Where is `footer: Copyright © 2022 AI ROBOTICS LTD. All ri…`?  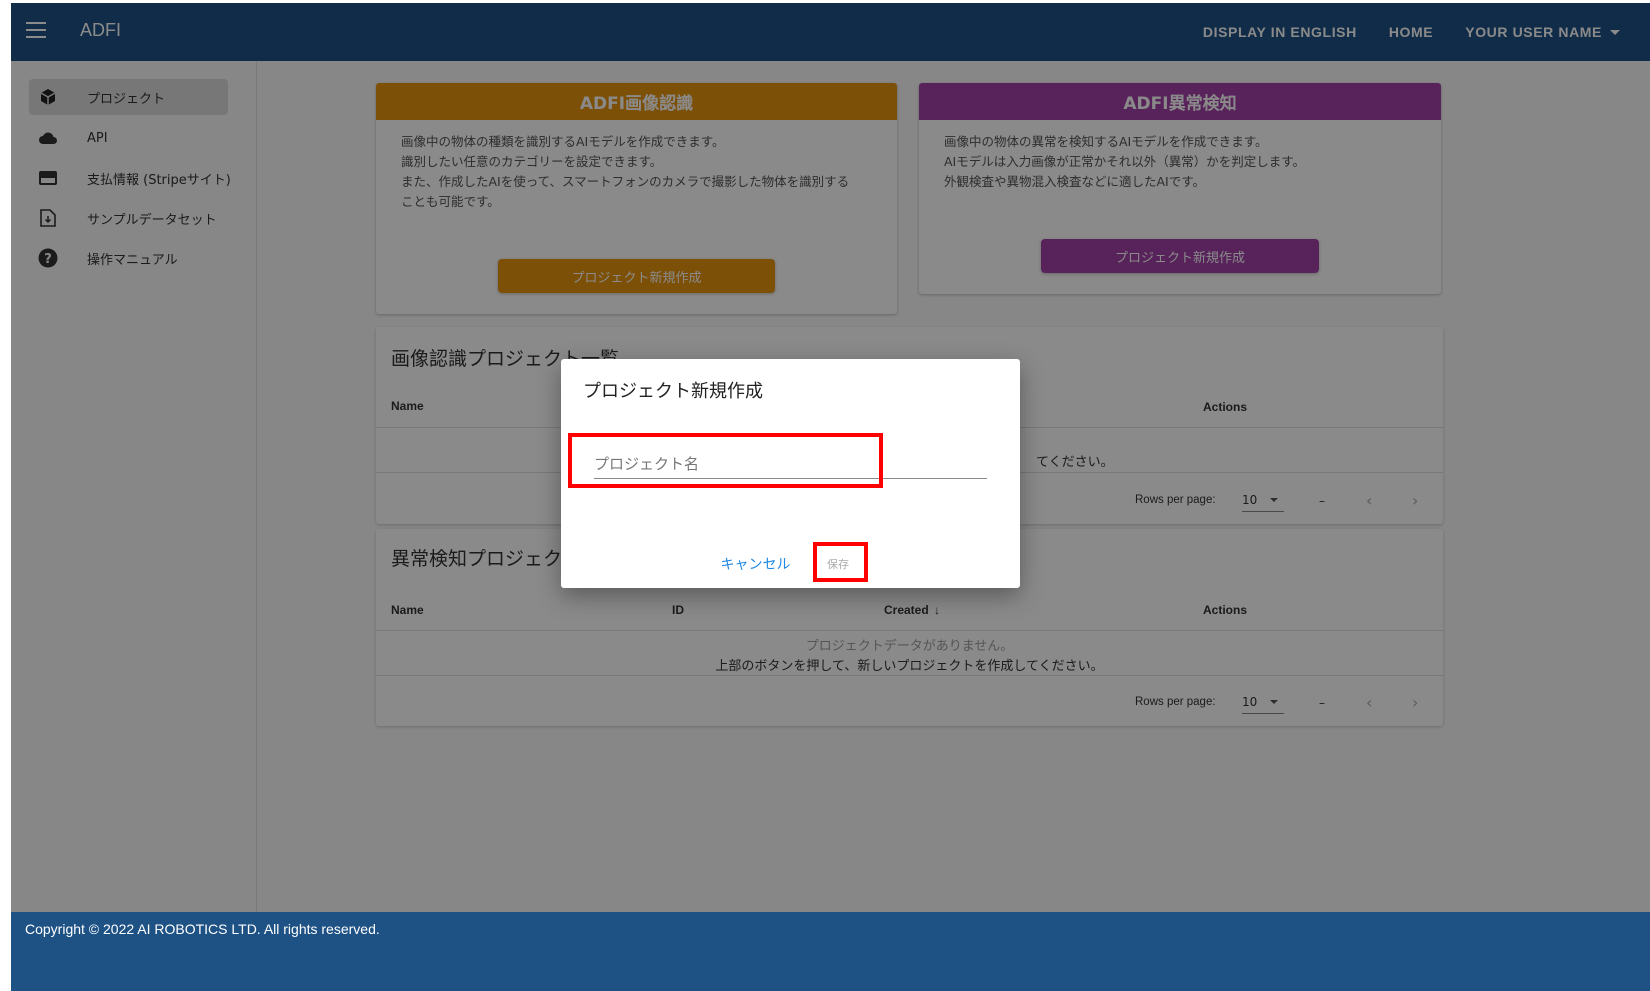
footer: Copyright © 2022 AI ROBOTICS LTD. All ri… is located at coordinates (830, 951).